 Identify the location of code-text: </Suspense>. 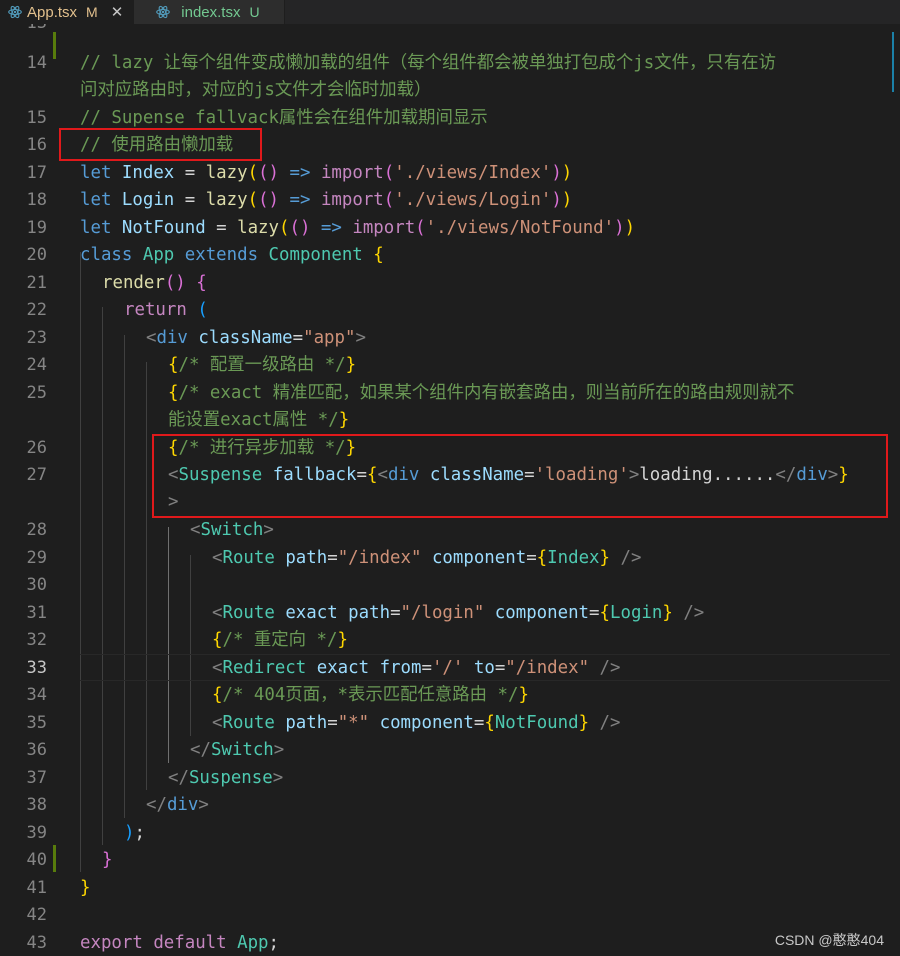
(226, 778).